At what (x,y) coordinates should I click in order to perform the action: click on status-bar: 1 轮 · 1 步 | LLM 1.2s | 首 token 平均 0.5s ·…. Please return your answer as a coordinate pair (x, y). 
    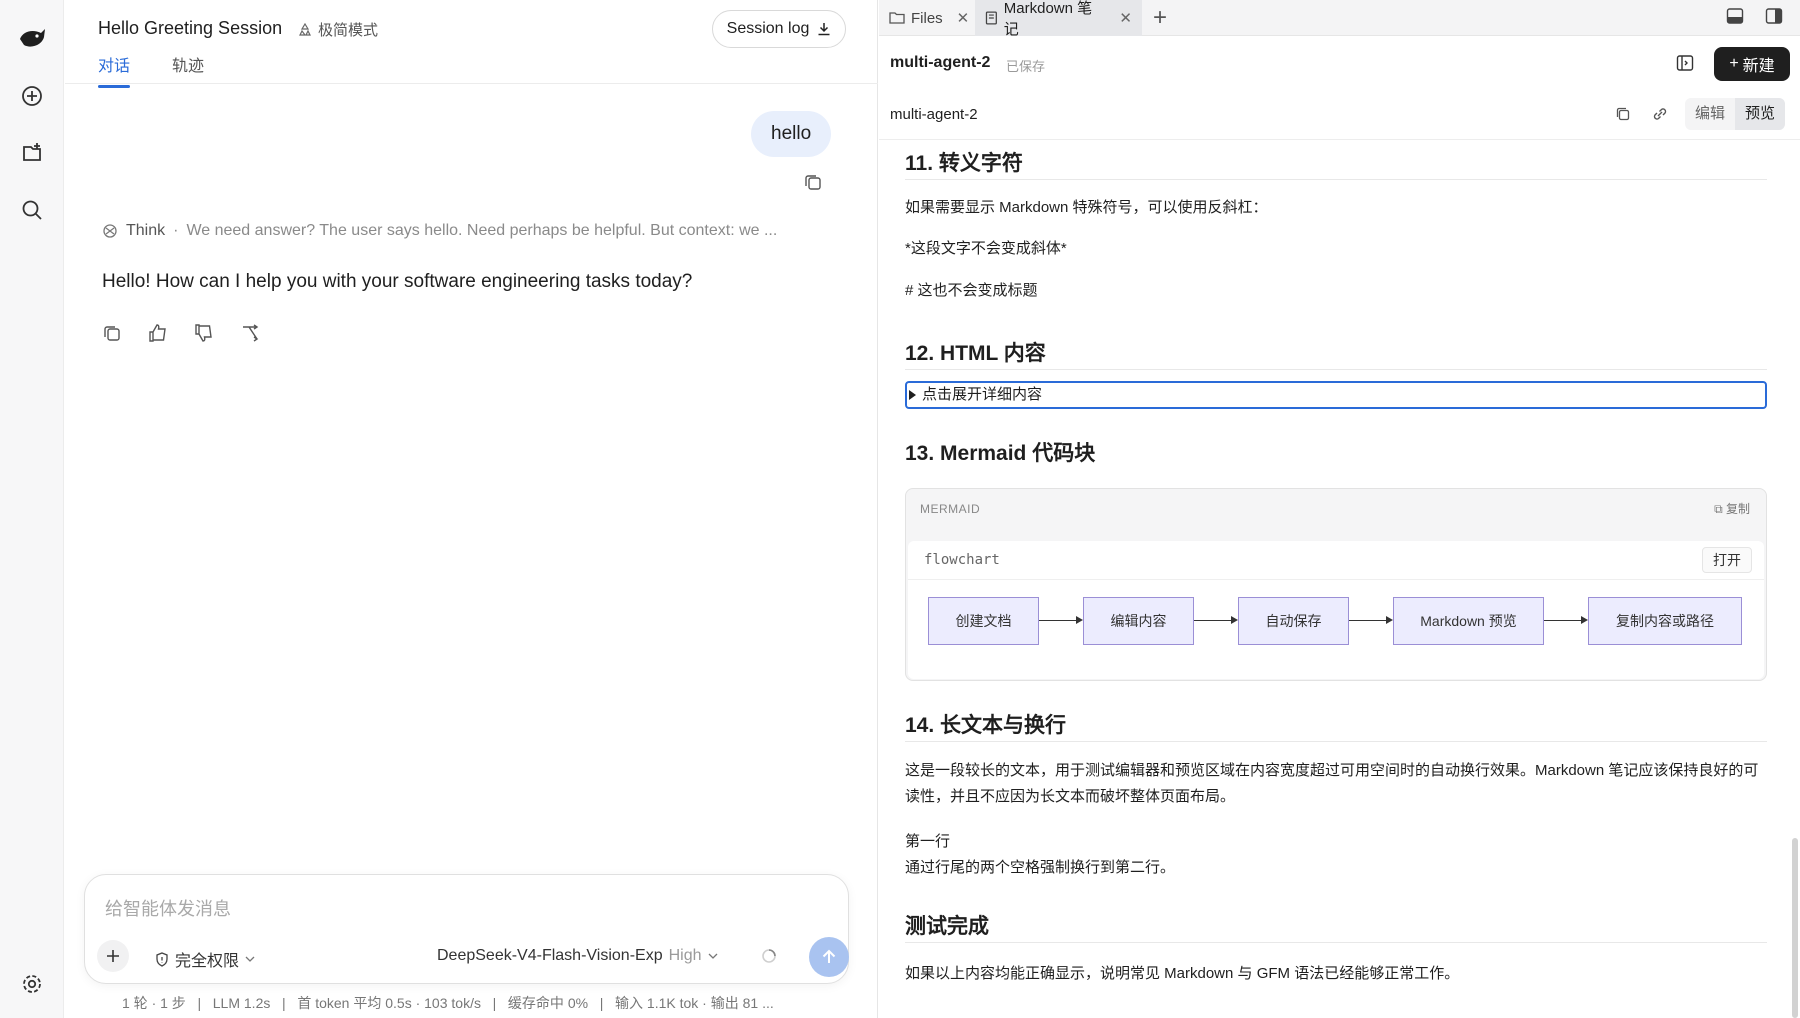
    Looking at the image, I should click on (448, 1003).